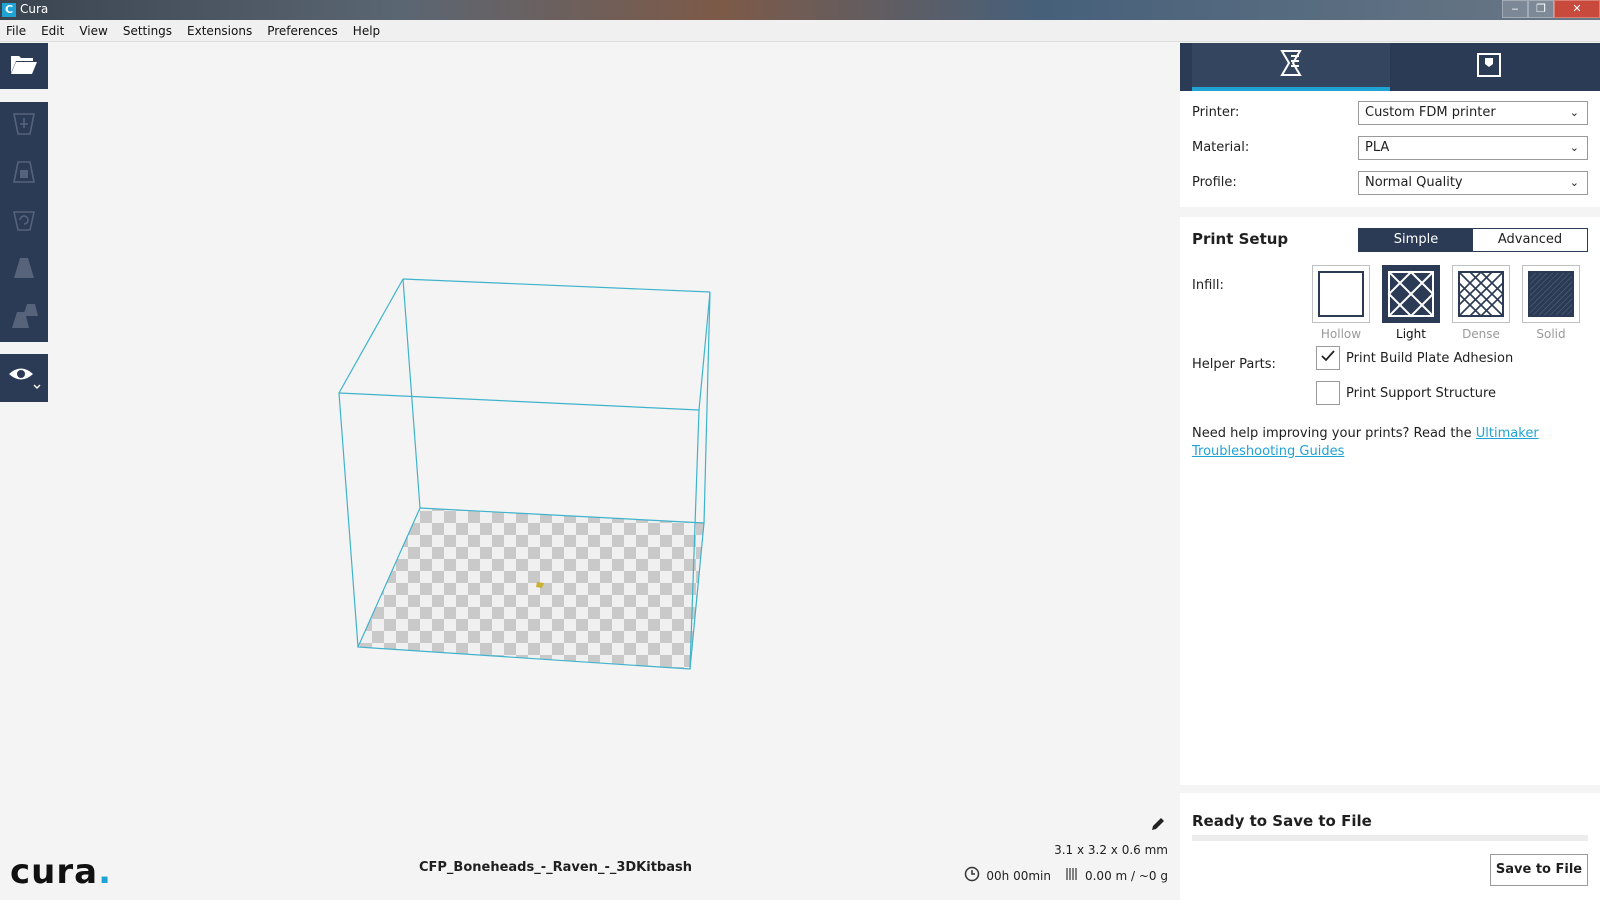  I want to click on support-checkbox, so click(1328, 393).